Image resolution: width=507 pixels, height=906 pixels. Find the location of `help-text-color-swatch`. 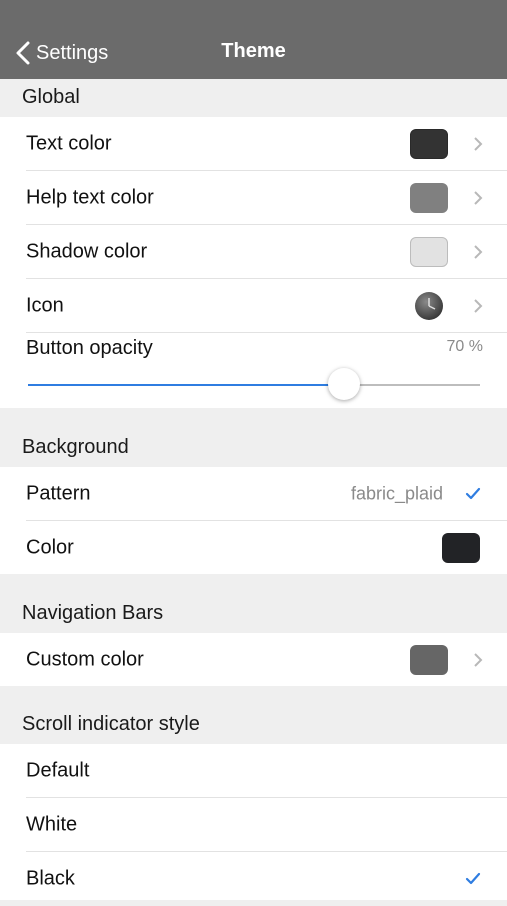

help-text-color-swatch is located at coordinates (429, 198).